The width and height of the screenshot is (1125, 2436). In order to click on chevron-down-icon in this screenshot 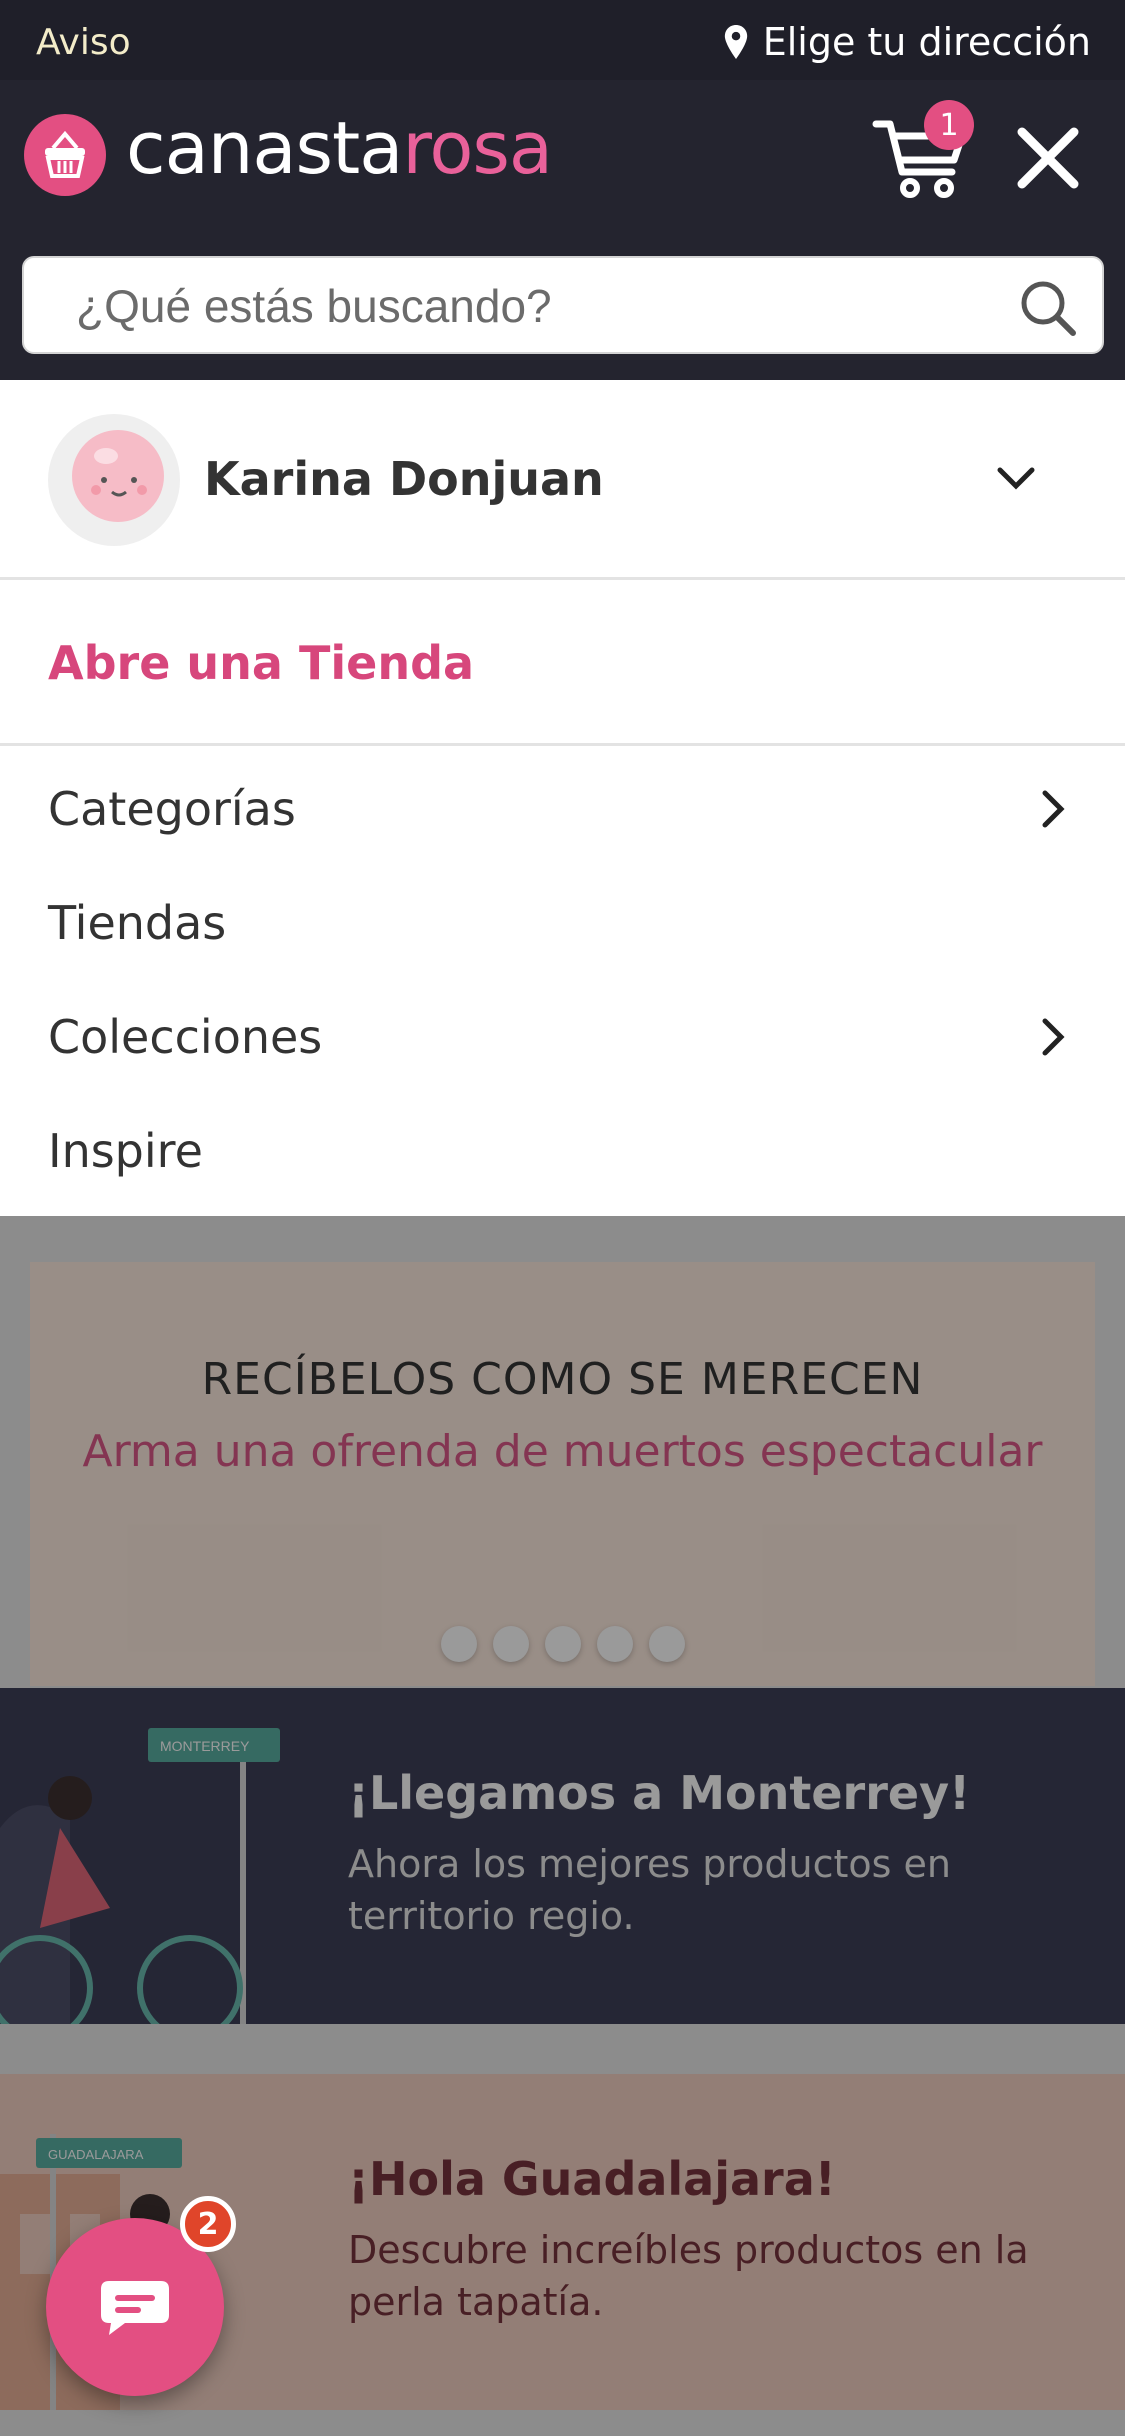, I will do `click(1016, 479)`.